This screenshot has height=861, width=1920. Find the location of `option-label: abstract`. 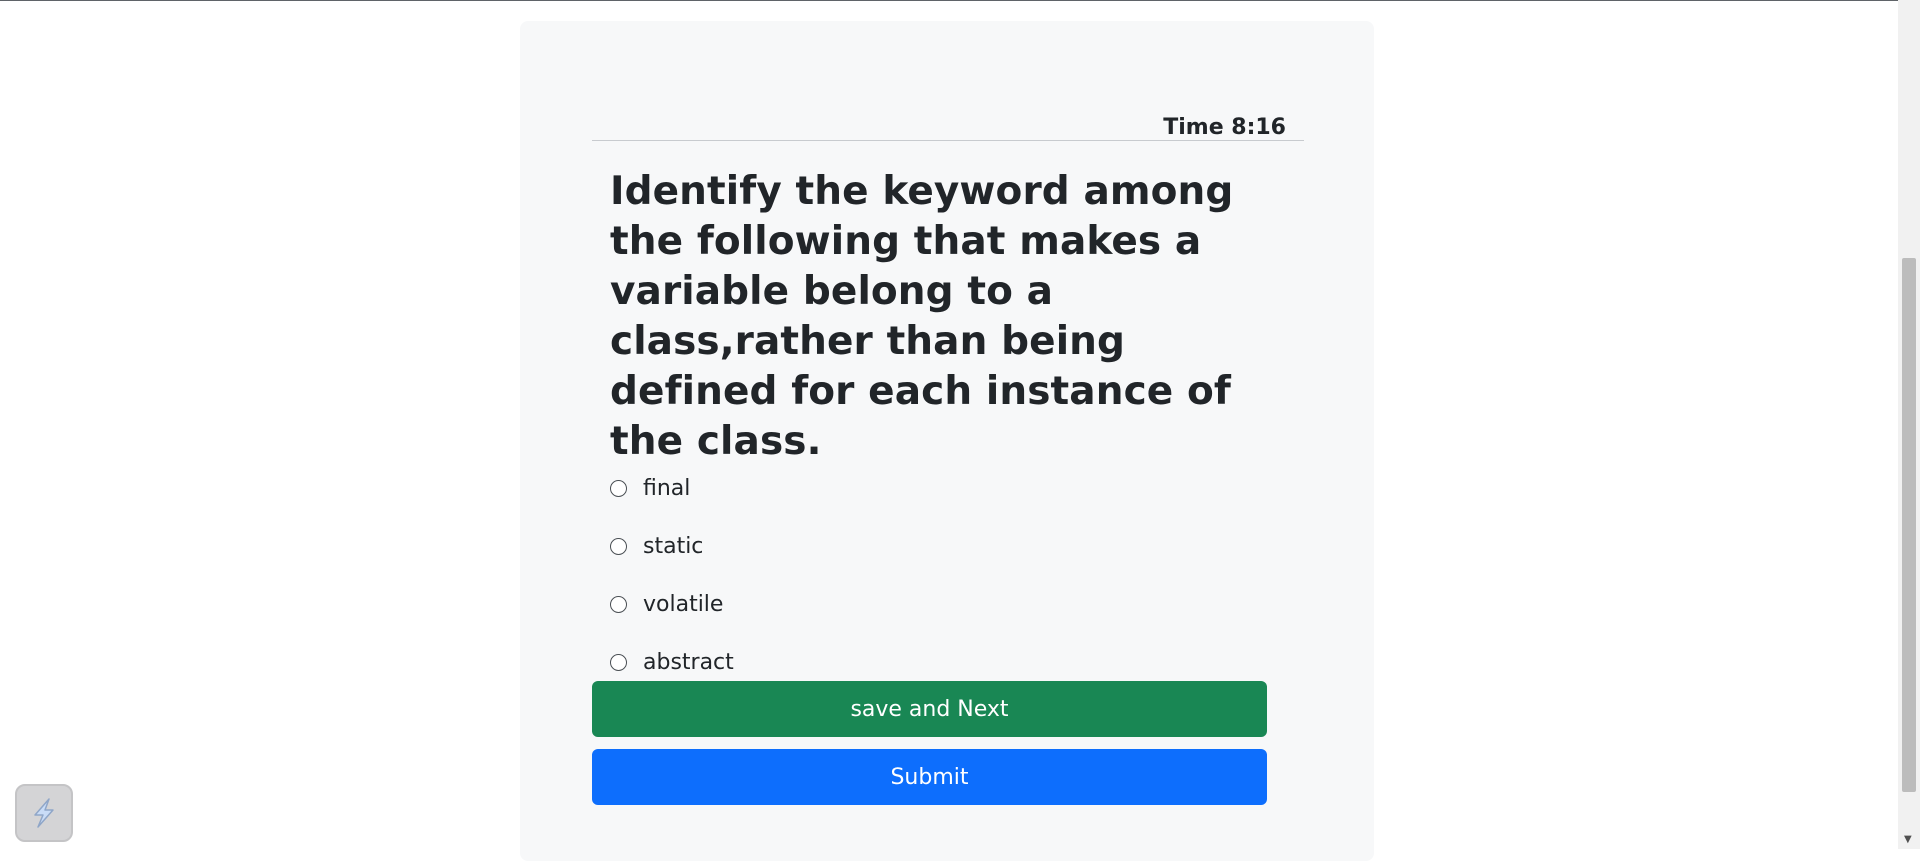

option-label: abstract is located at coordinates (688, 662).